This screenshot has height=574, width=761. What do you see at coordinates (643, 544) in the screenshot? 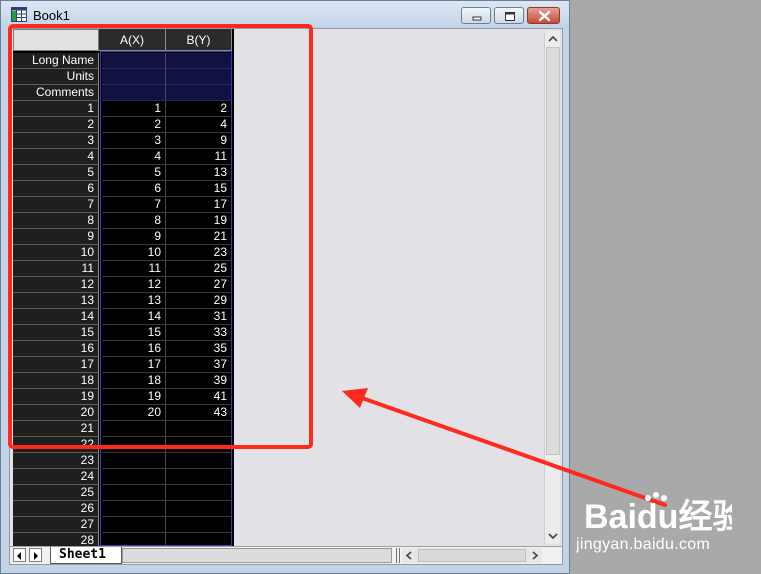
I see `watermark-url: jingyan.baidu.com` at bounding box center [643, 544].